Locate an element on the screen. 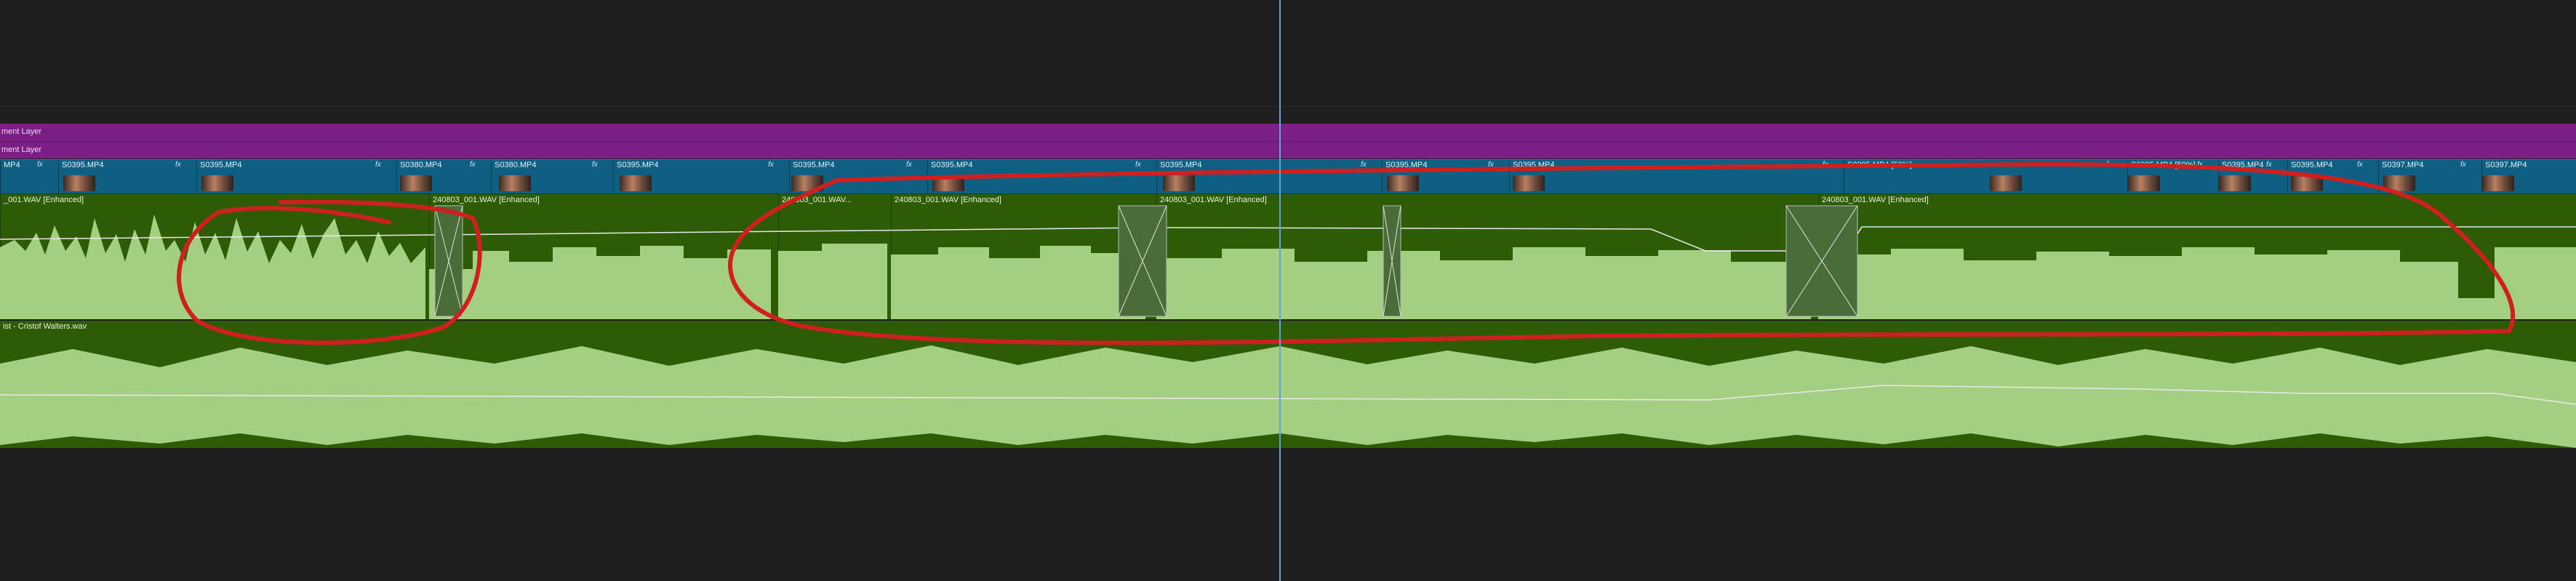 The width and height of the screenshot is (2576, 581). playhead is located at coordinates (1280, 290).